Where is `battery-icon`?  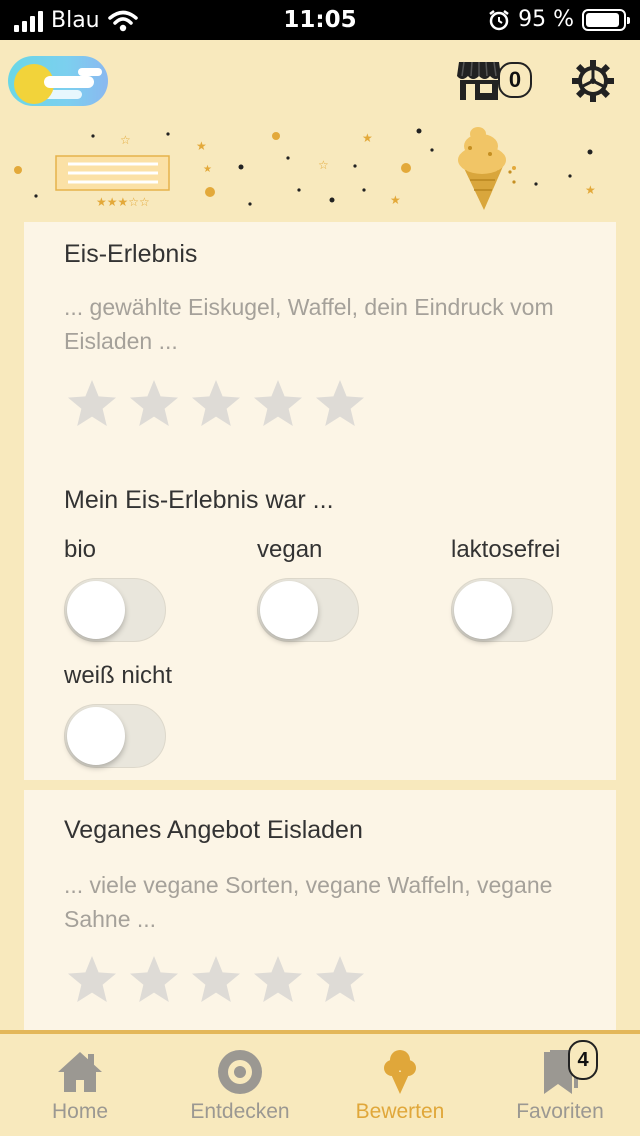
battery-icon is located at coordinates (606, 19).